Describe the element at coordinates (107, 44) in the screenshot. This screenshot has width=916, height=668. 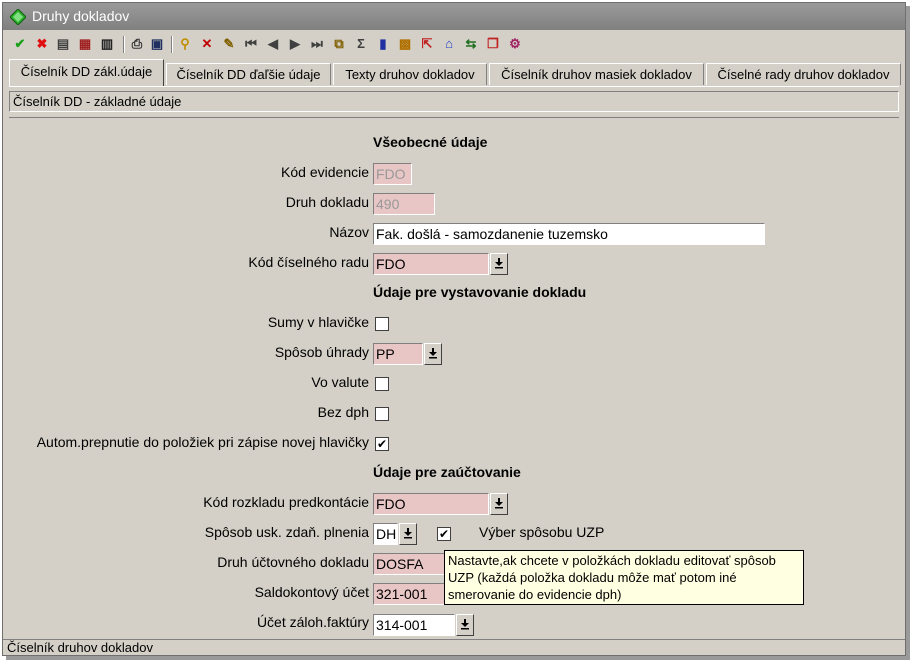
I see `delete-record-icon: ▥` at that location.